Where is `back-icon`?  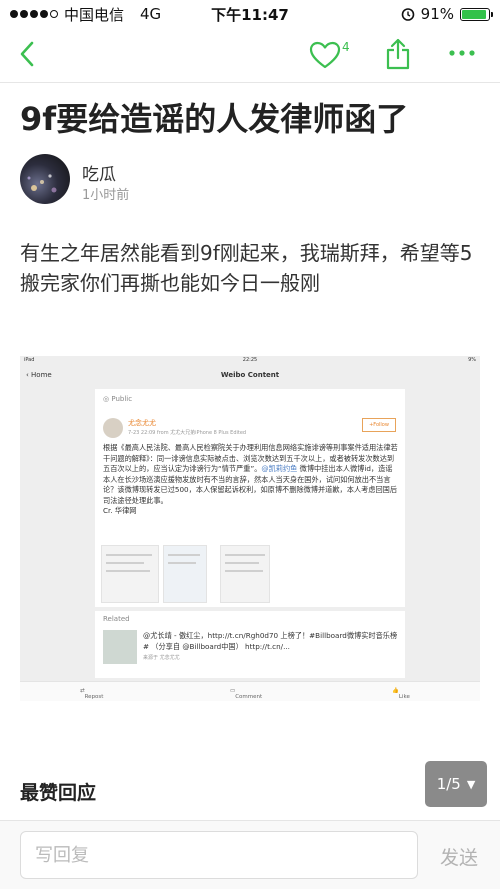
back-icon is located at coordinates (27, 54).